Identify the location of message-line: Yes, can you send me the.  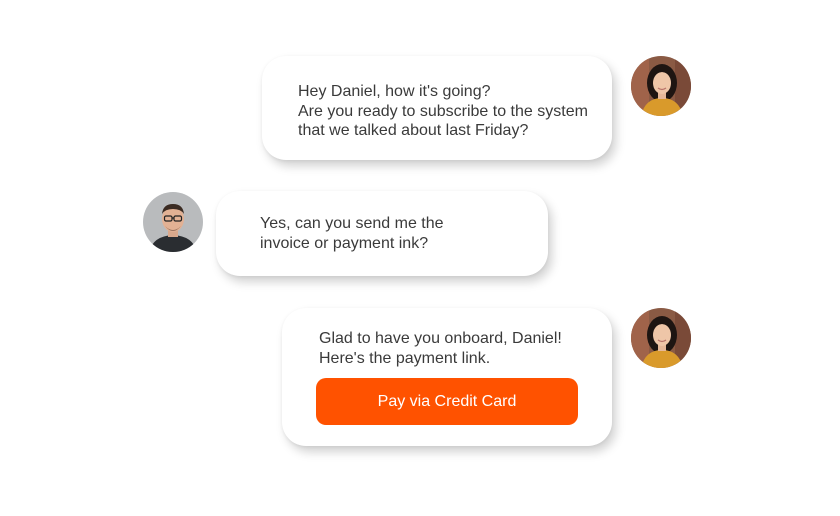
(352, 223).